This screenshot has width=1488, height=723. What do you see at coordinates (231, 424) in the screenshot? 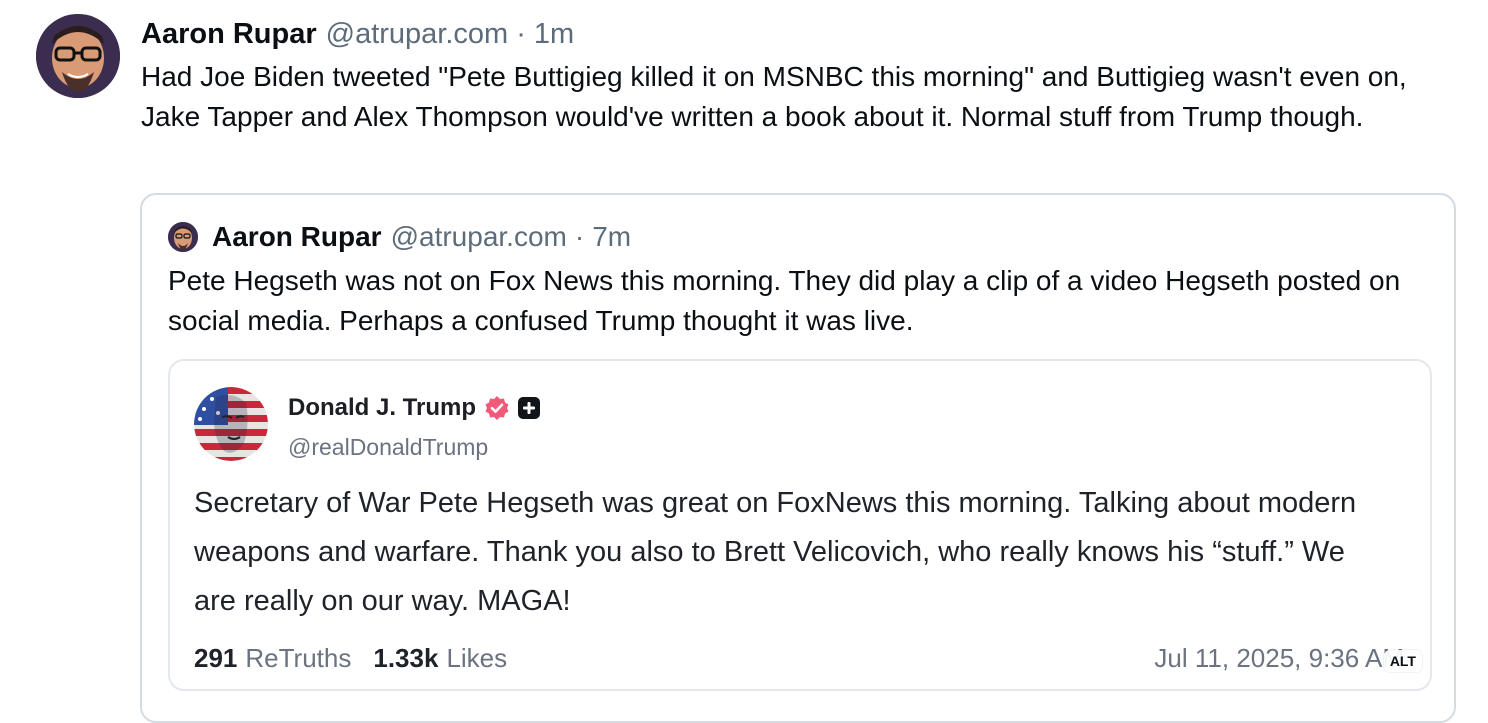
I see `trump-avatar` at bounding box center [231, 424].